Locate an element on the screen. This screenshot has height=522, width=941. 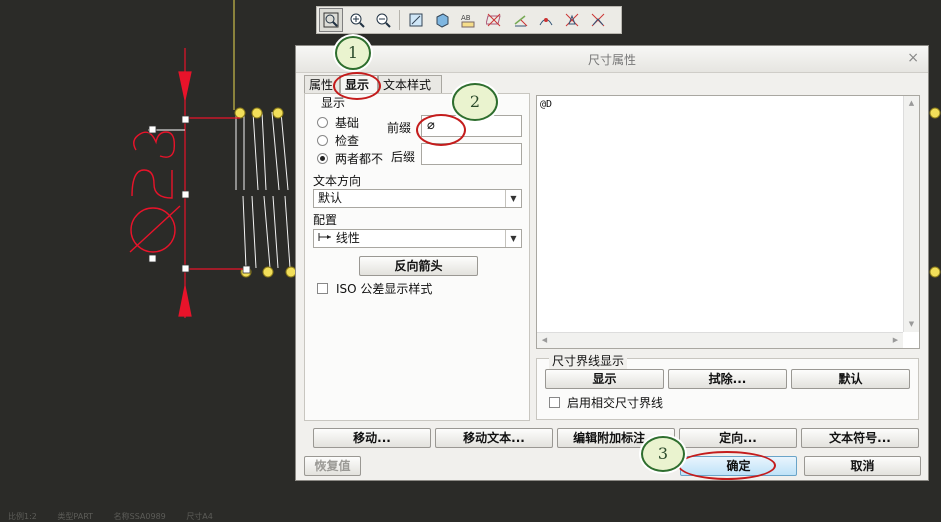
text-direction-value: 默认 is located at coordinates (330, 198).